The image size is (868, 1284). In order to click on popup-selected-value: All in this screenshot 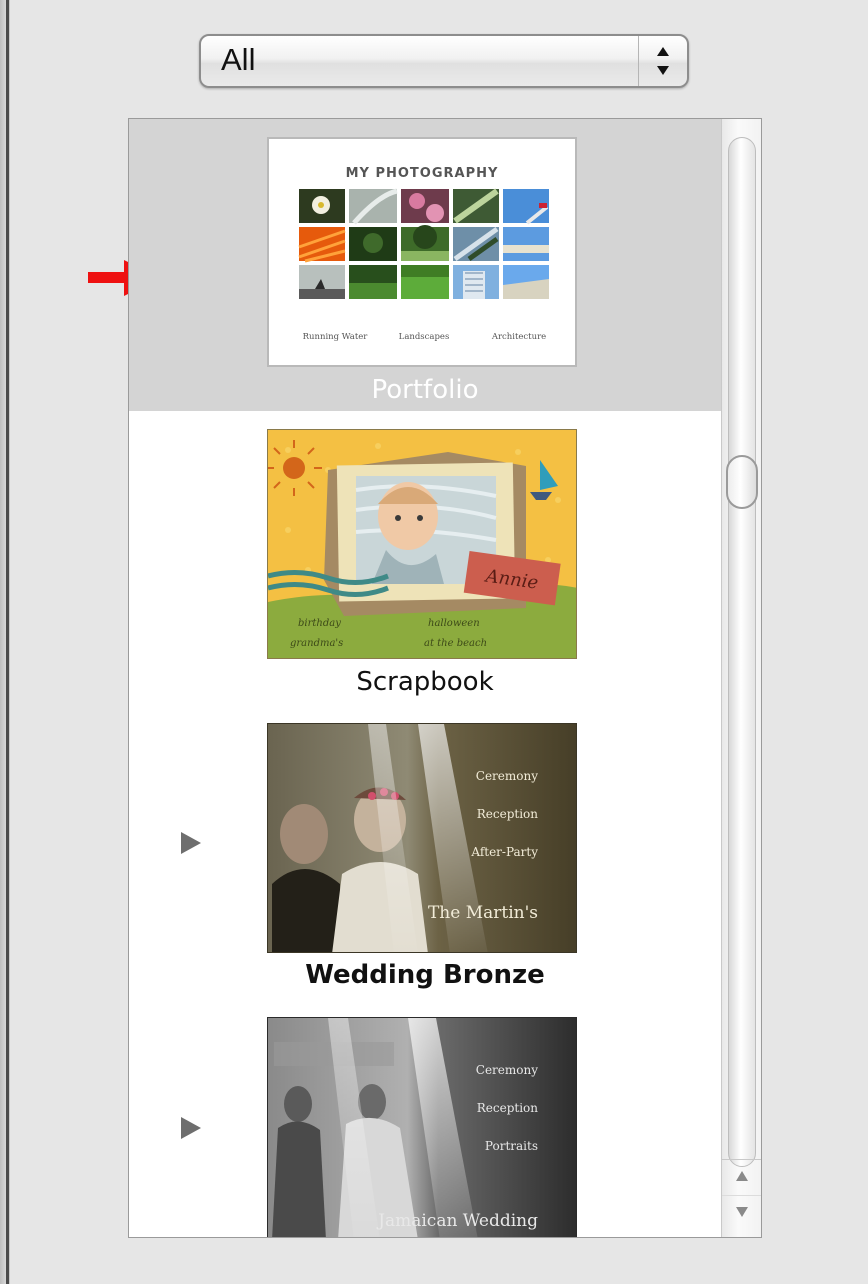, I will do `click(238, 59)`.